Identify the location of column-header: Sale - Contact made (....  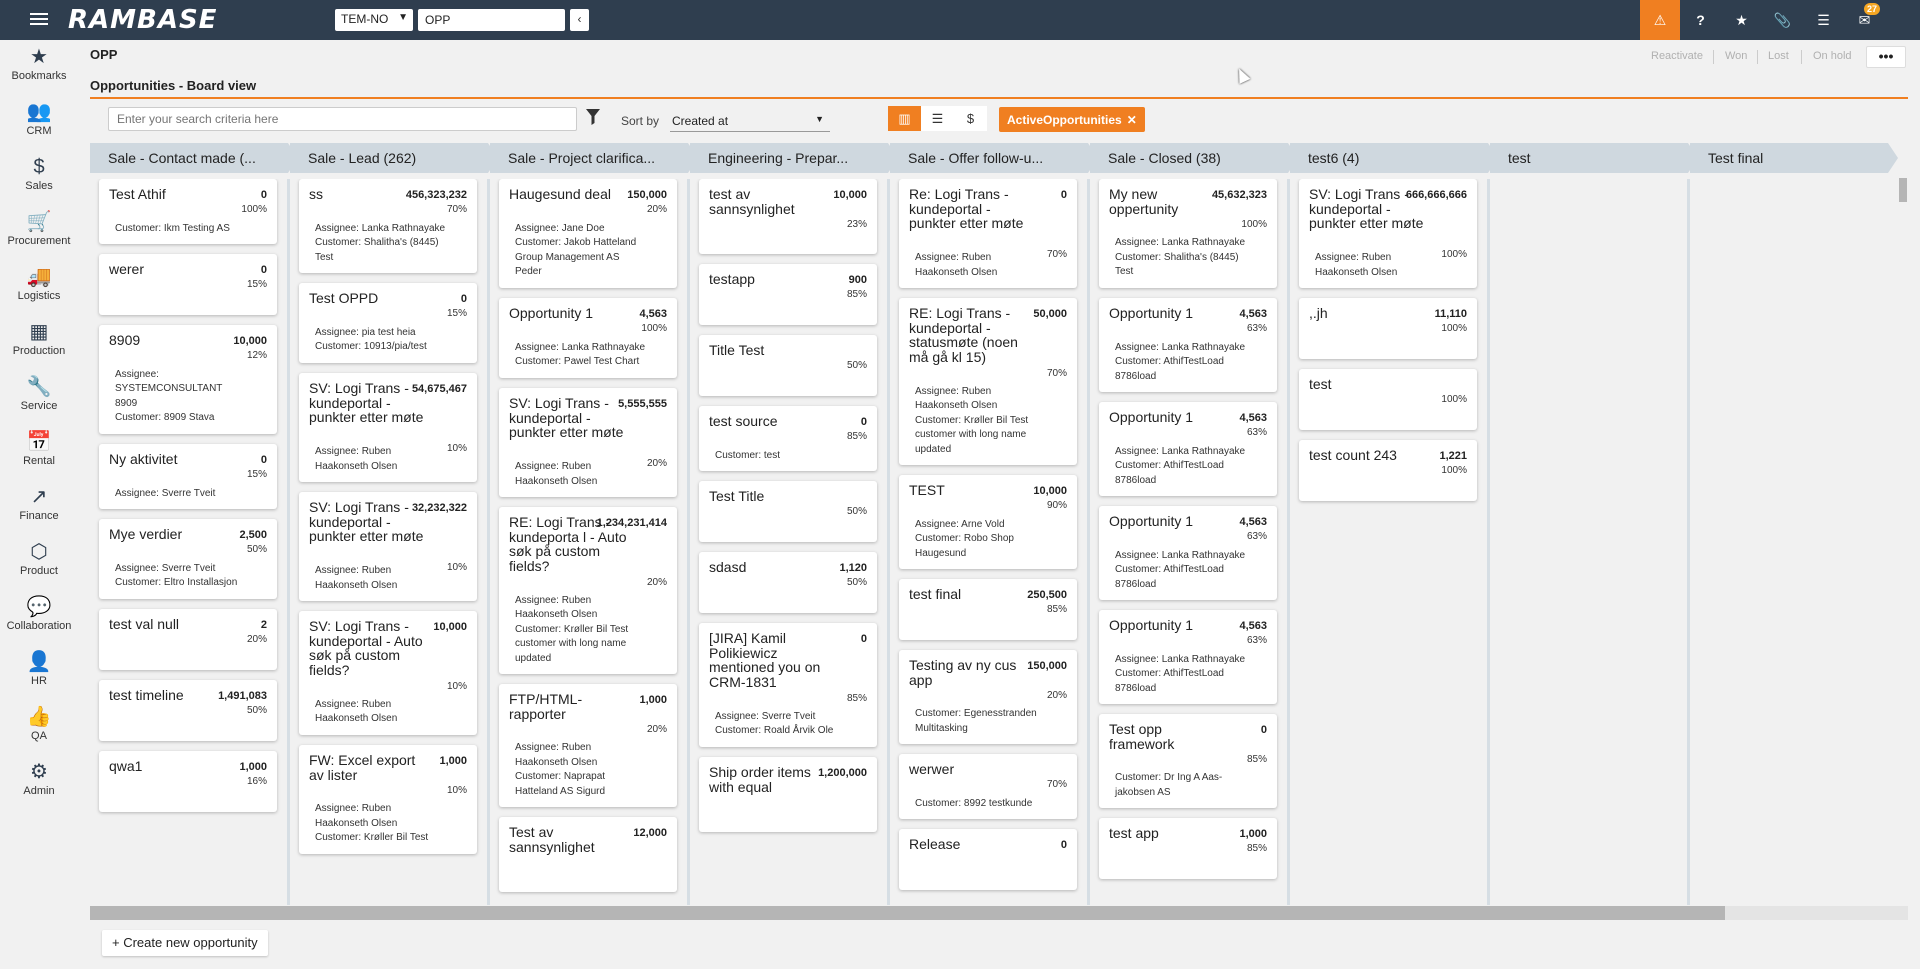
(194, 158).